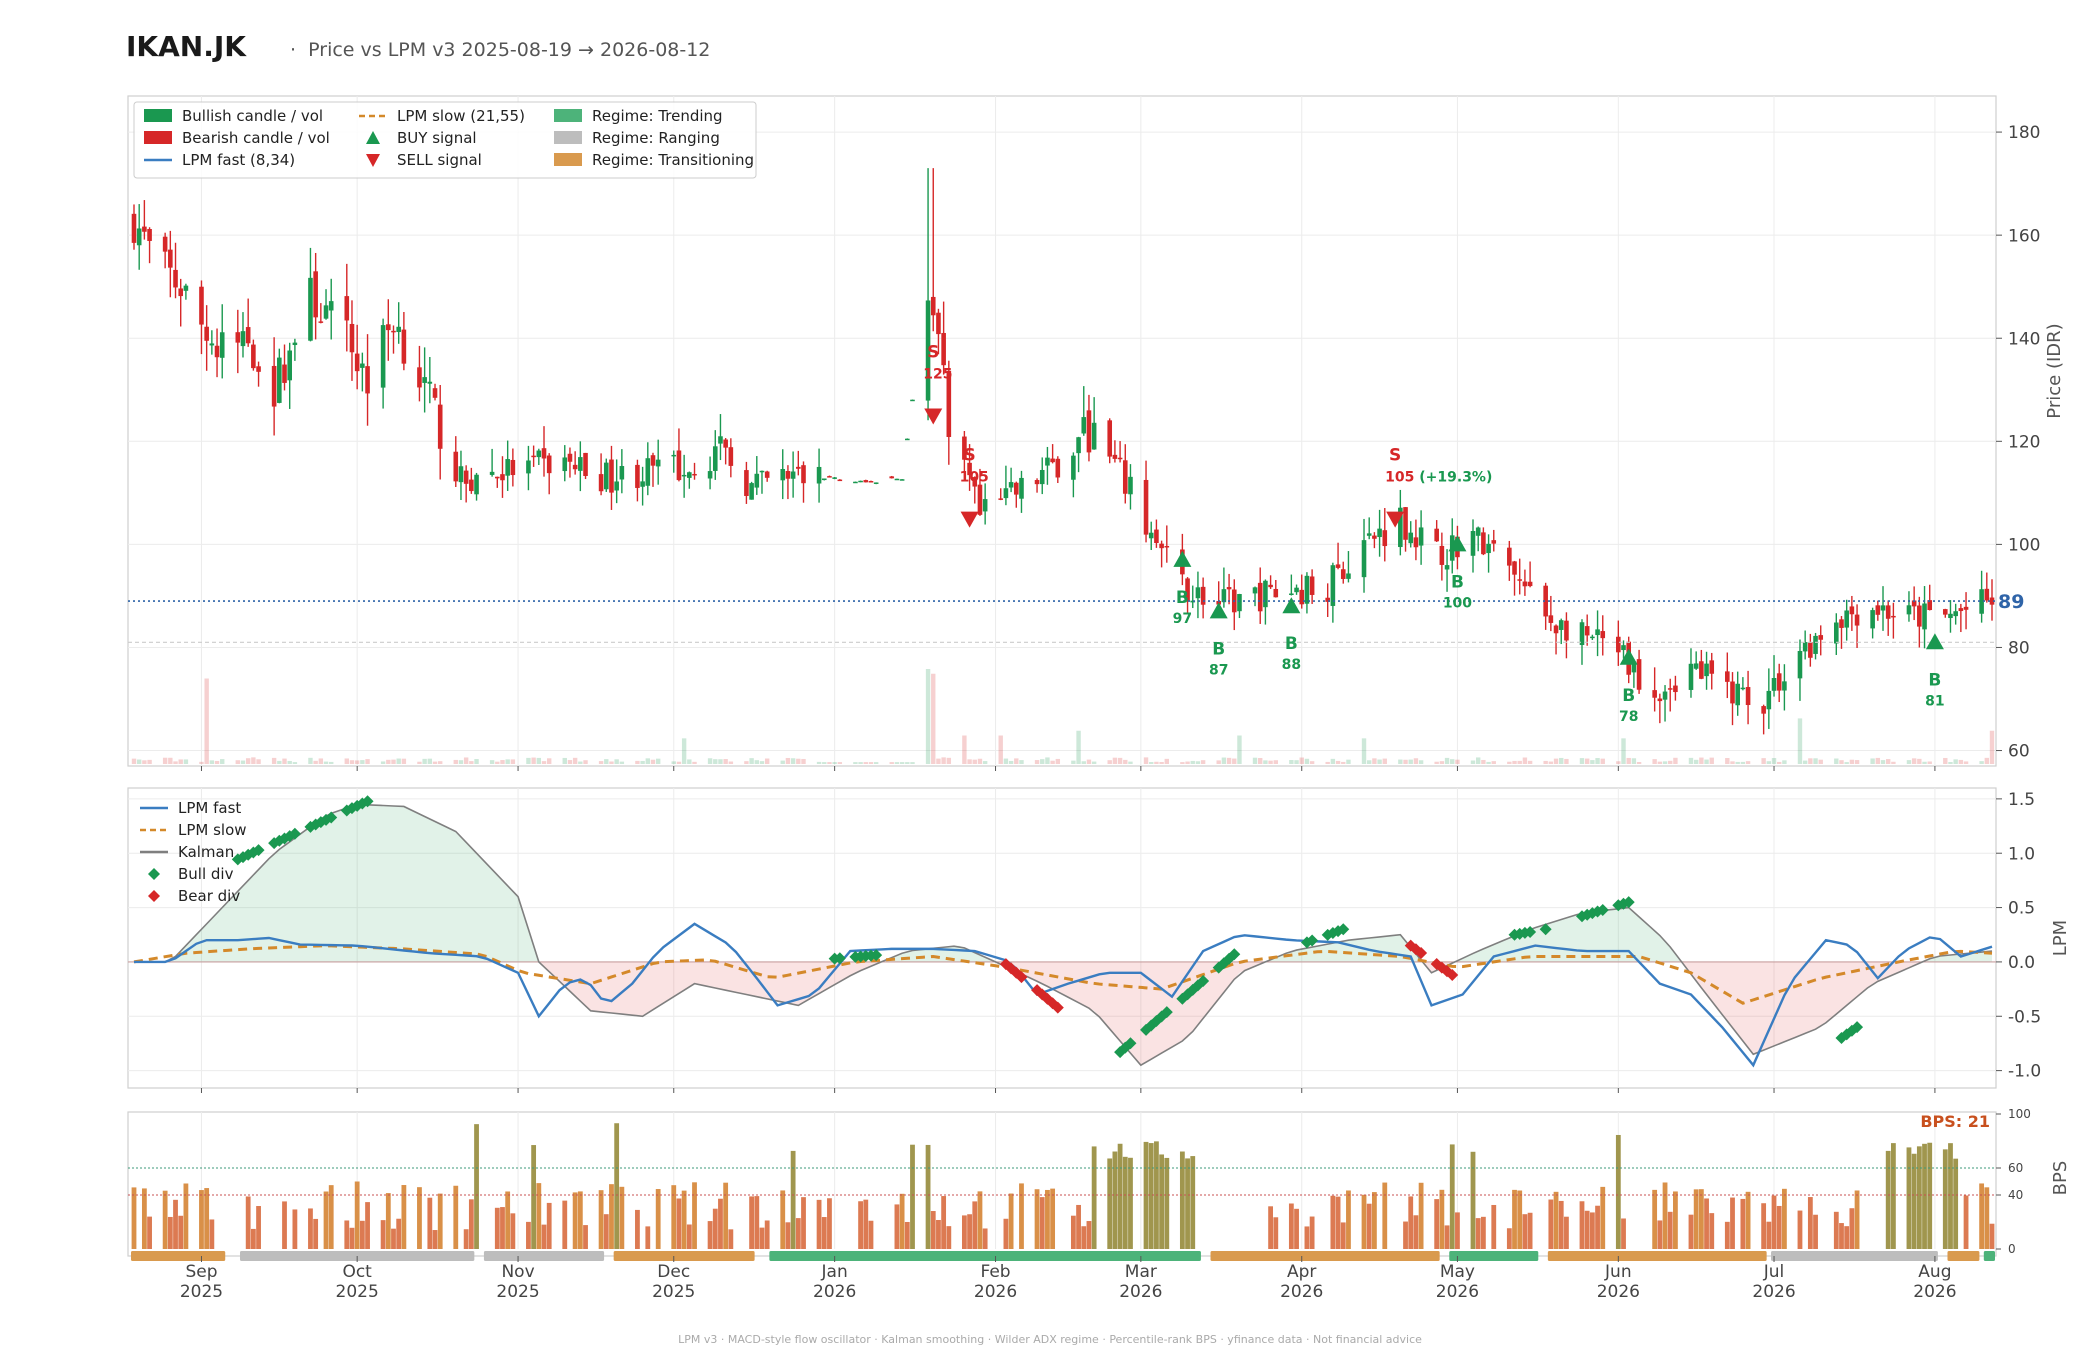 The width and height of the screenshot is (2100, 1350). I want to click on x-tick-month: Jun, so click(1618, 1272).